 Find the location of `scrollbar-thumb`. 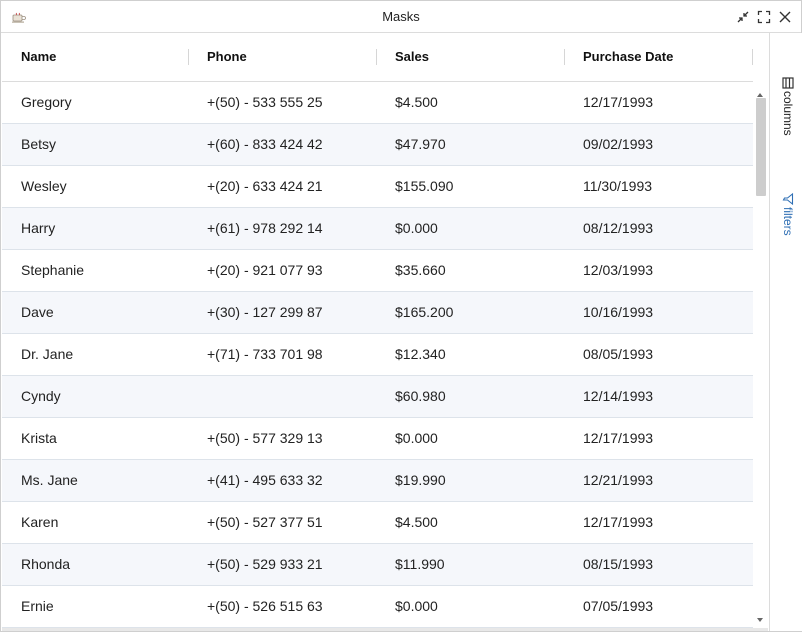

scrollbar-thumb is located at coordinates (761, 147).